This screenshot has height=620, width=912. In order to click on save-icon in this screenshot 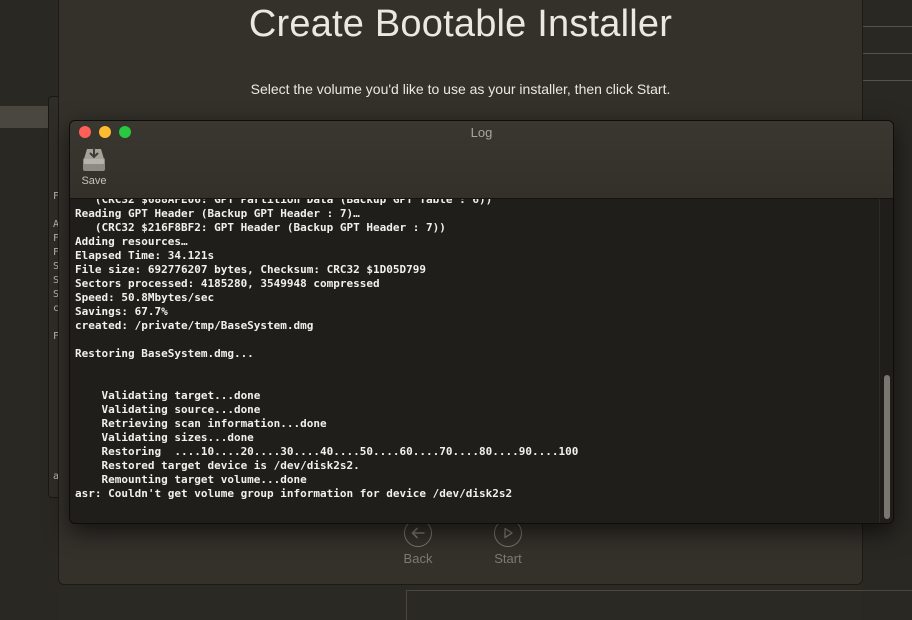, I will do `click(94, 159)`.